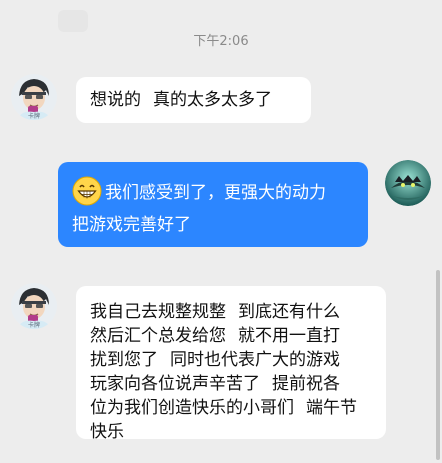 The height and width of the screenshot is (463, 442). I want to click on message-line: 然后汇个总发给您 就不用一直打, so click(231, 336).